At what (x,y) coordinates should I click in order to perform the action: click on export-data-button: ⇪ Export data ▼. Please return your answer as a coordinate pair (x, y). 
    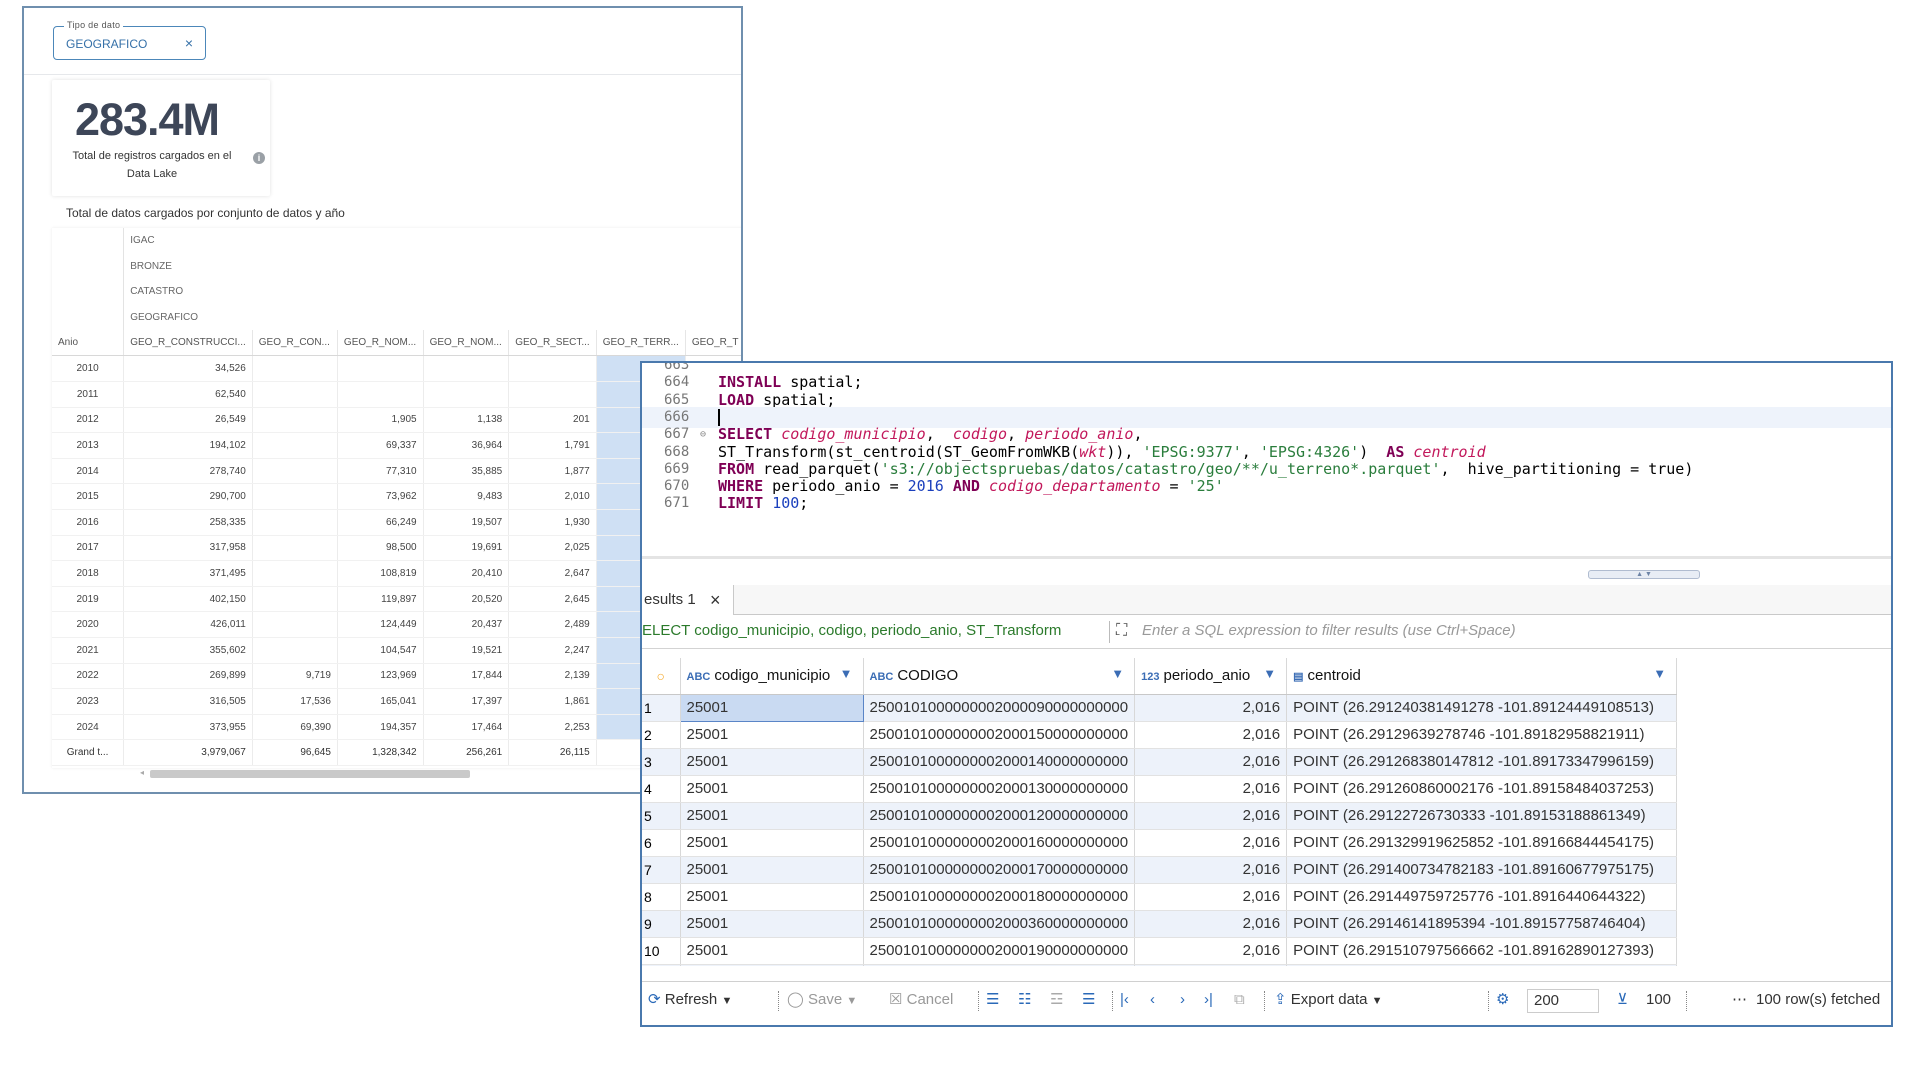
    Looking at the image, I should click on (1328, 1000).